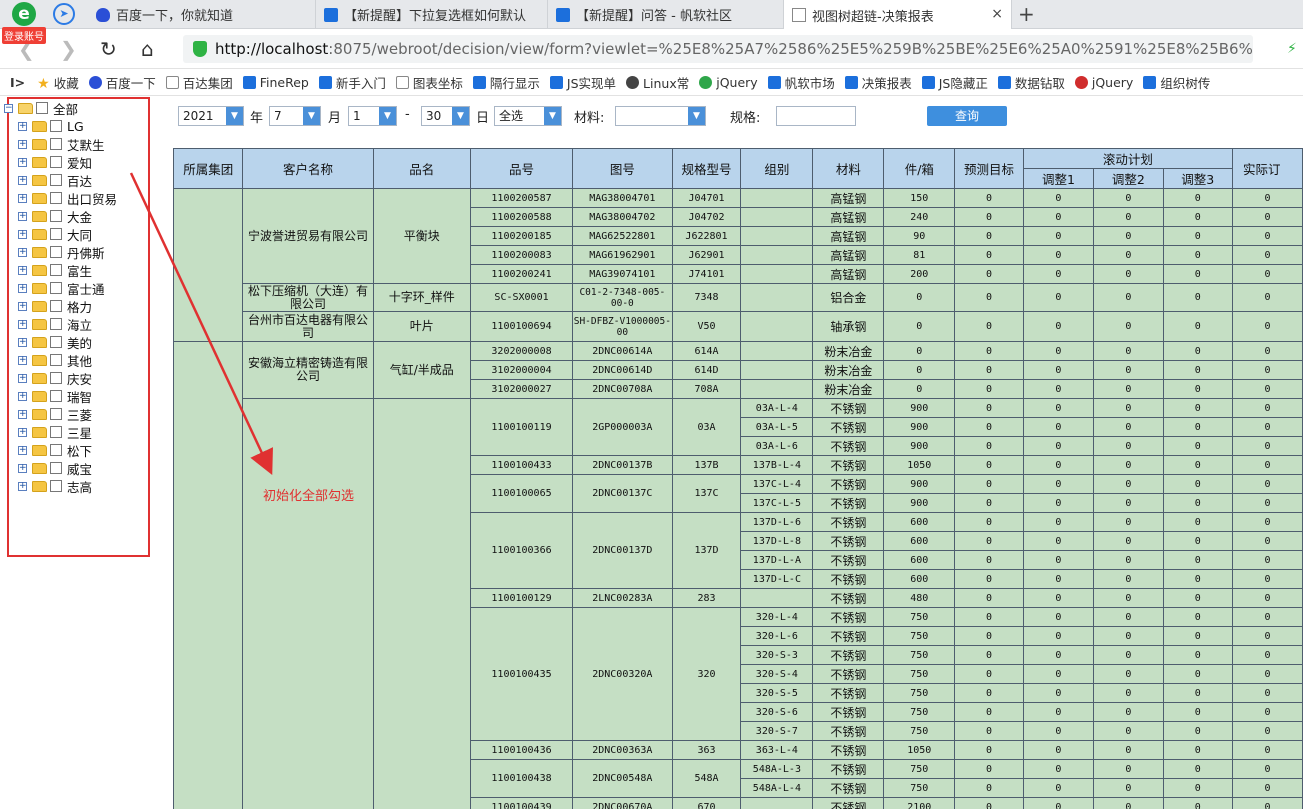 The width and height of the screenshot is (1303, 809). I want to click on bookmark-item: 决策报表, so click(878, 82).